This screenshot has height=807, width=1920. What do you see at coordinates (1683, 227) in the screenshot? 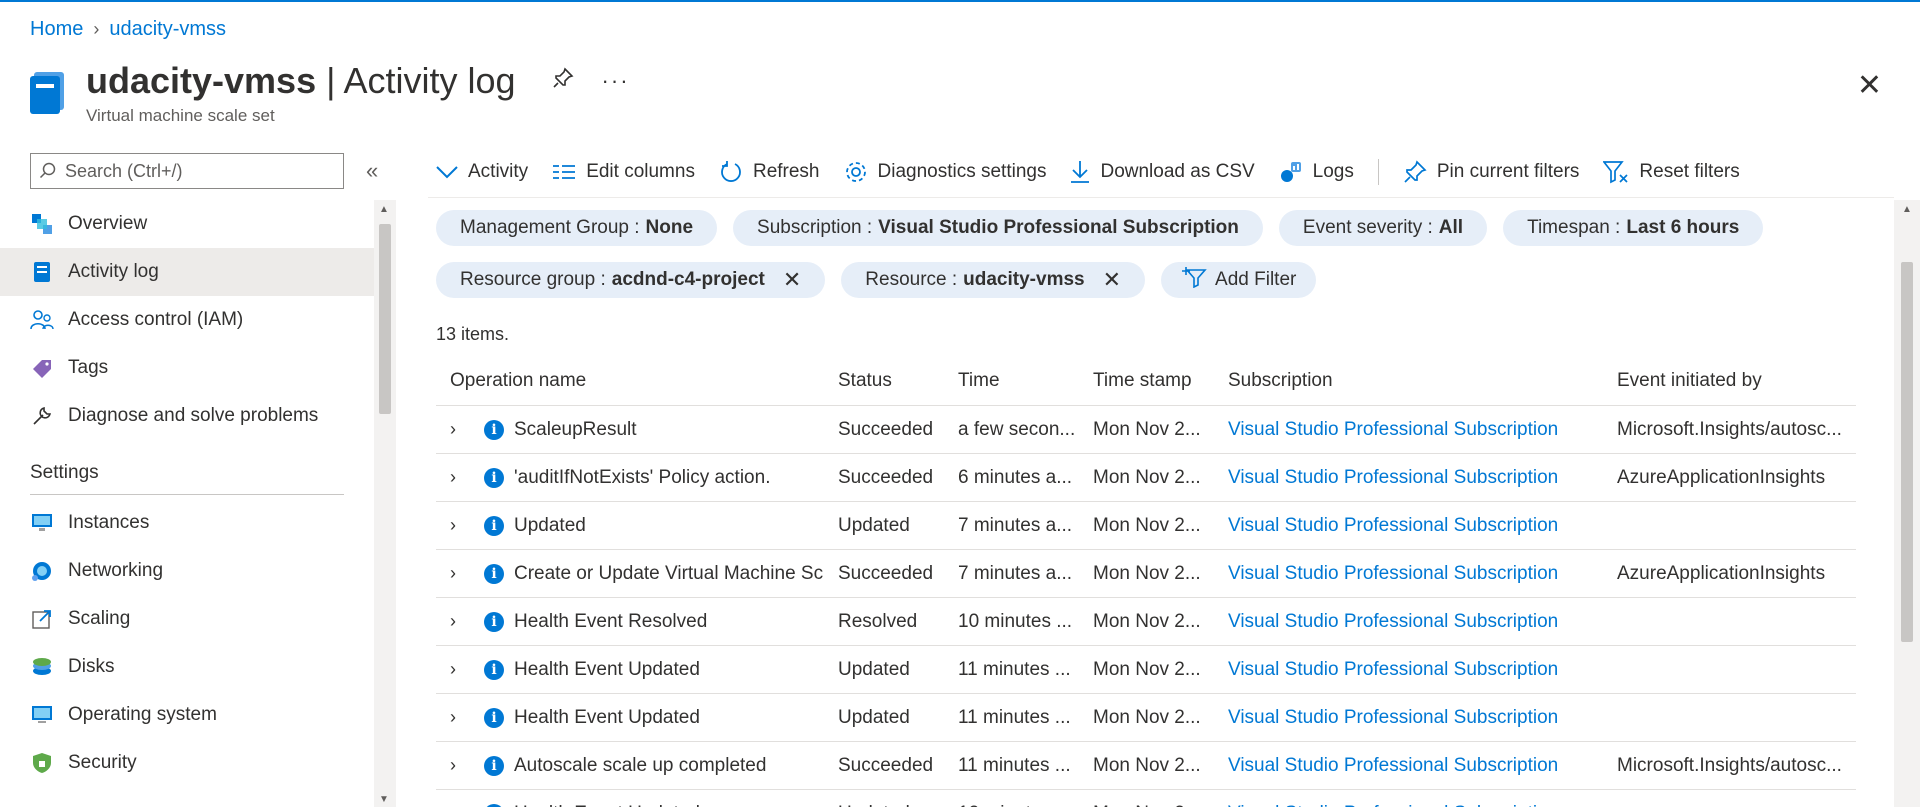
I see `filter-value: Last 6 hours` at bounding box center [1683, 227].